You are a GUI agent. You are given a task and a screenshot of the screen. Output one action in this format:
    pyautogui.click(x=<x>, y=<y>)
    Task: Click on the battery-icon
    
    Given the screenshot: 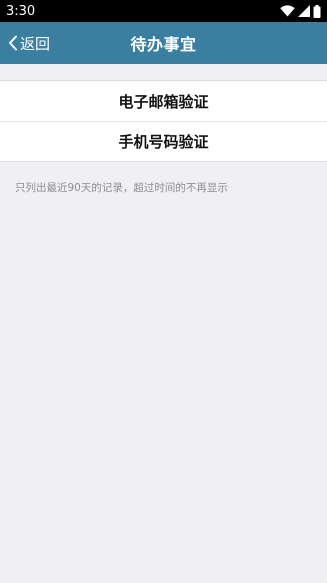 What is the action you would take?
    pyautogui.click(x=317, y=11)
    